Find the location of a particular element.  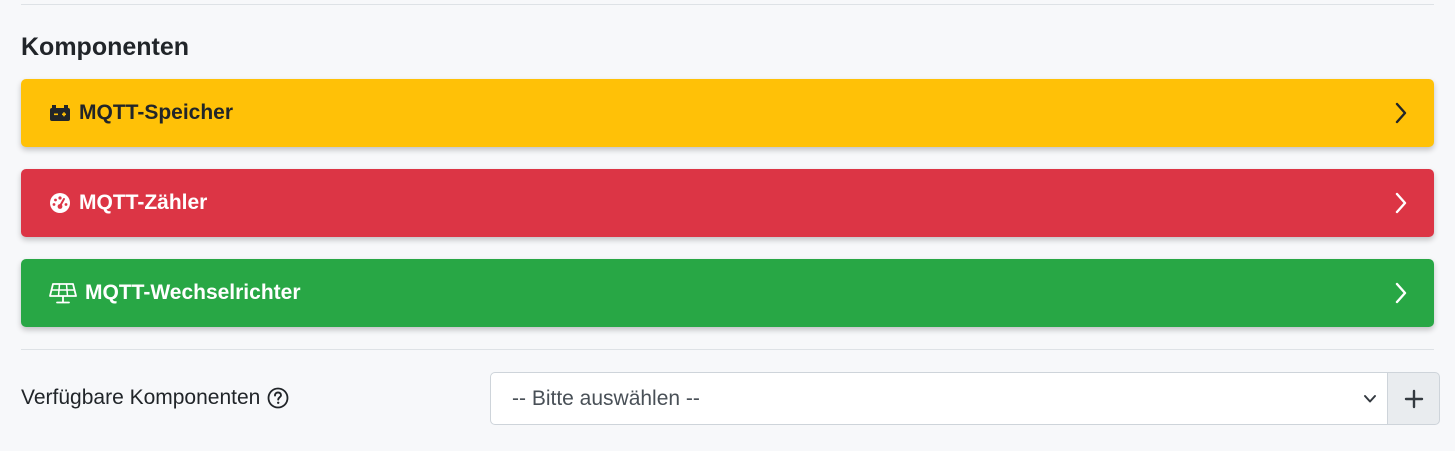

component-title: MQTT-Wechselrichter is located at coordinates (193, 292).